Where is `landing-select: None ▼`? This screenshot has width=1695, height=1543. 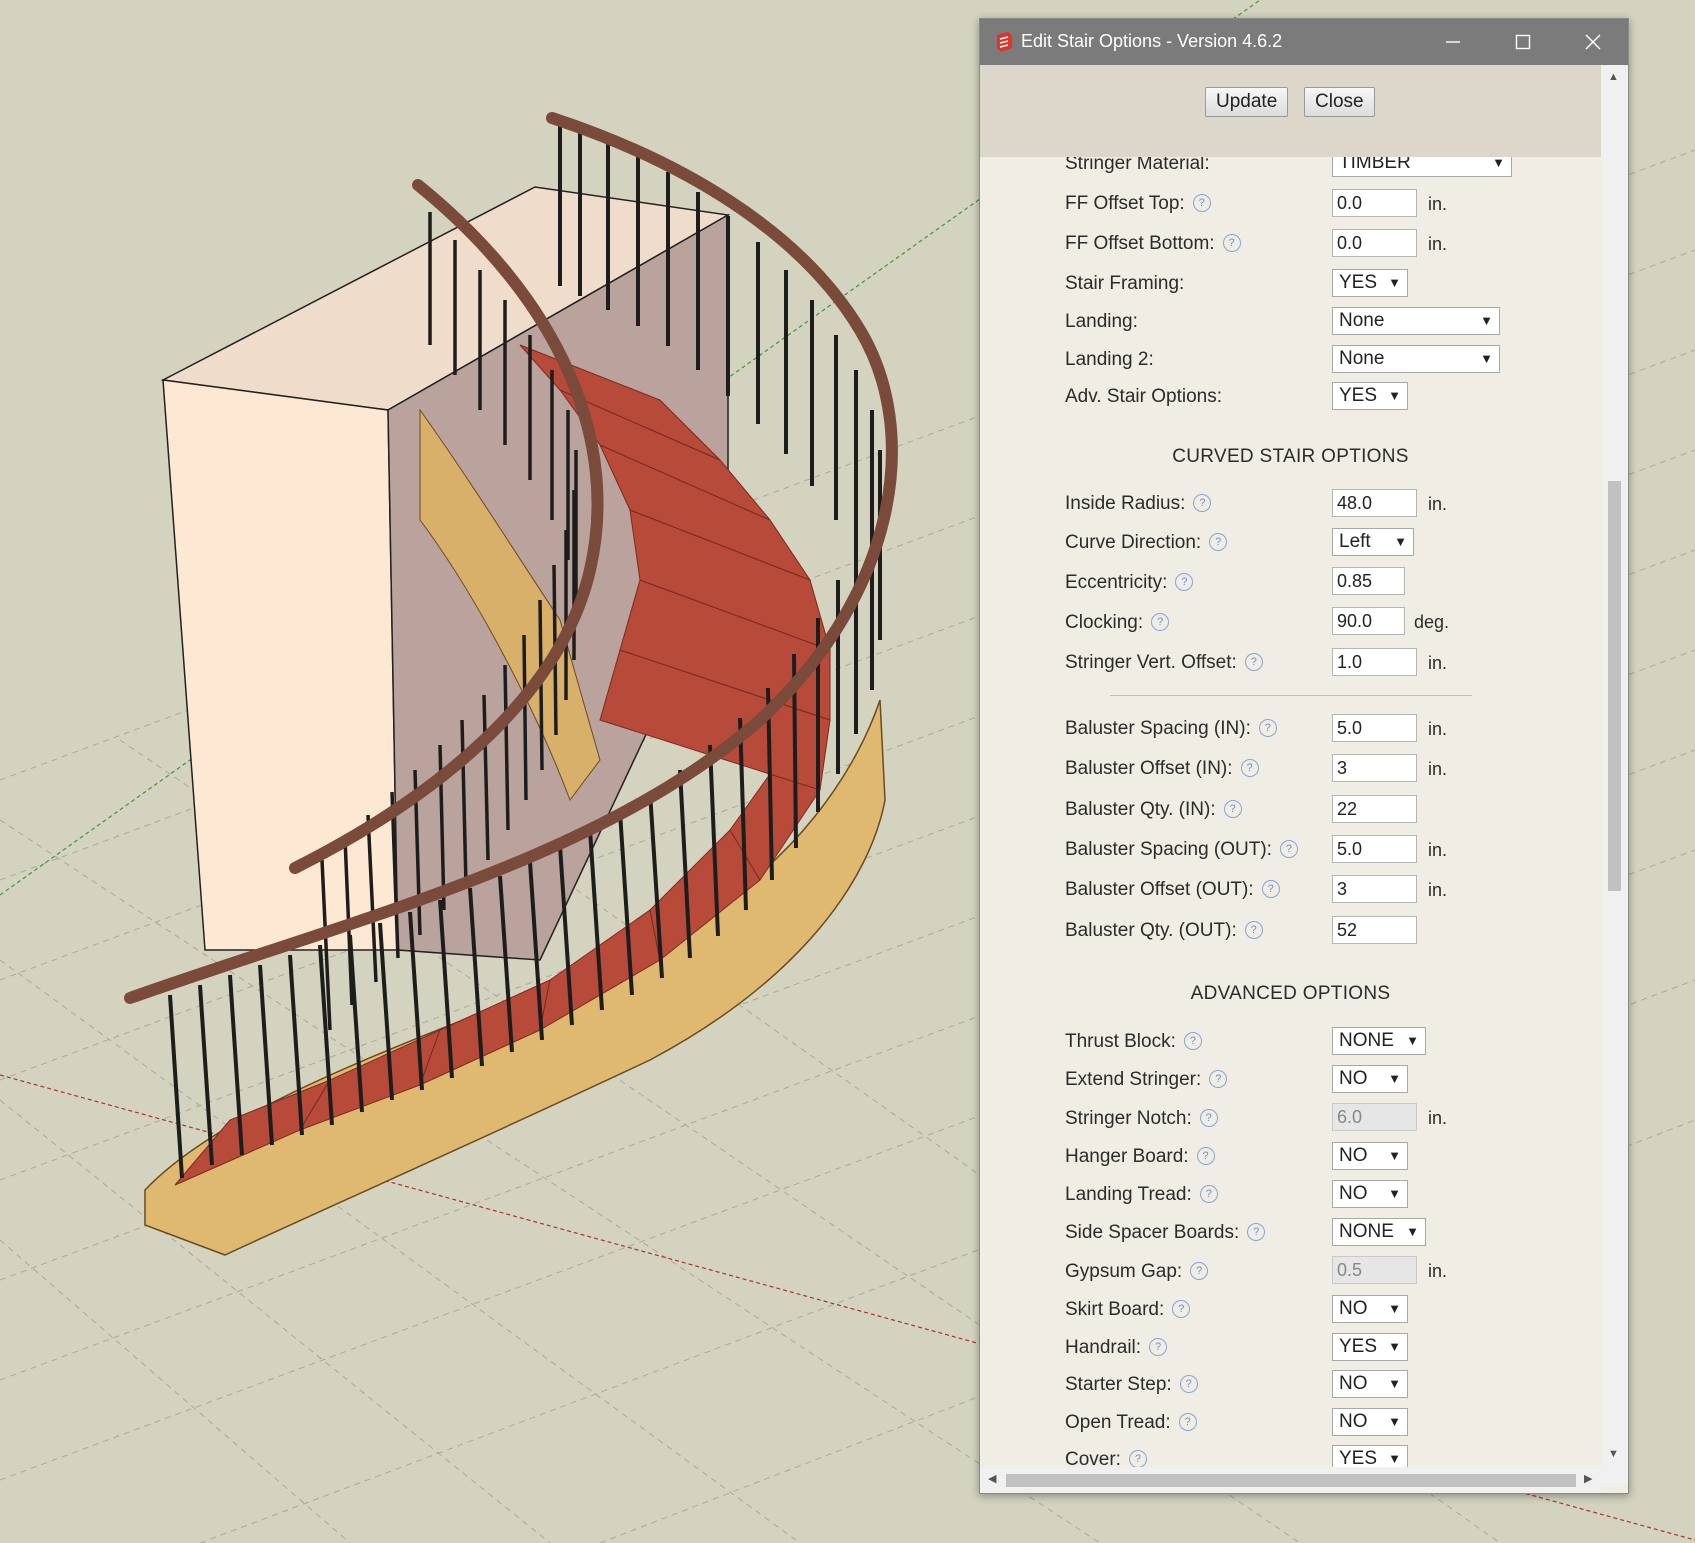
landing-select: None ▼ is located at coordinates (1416, 321).